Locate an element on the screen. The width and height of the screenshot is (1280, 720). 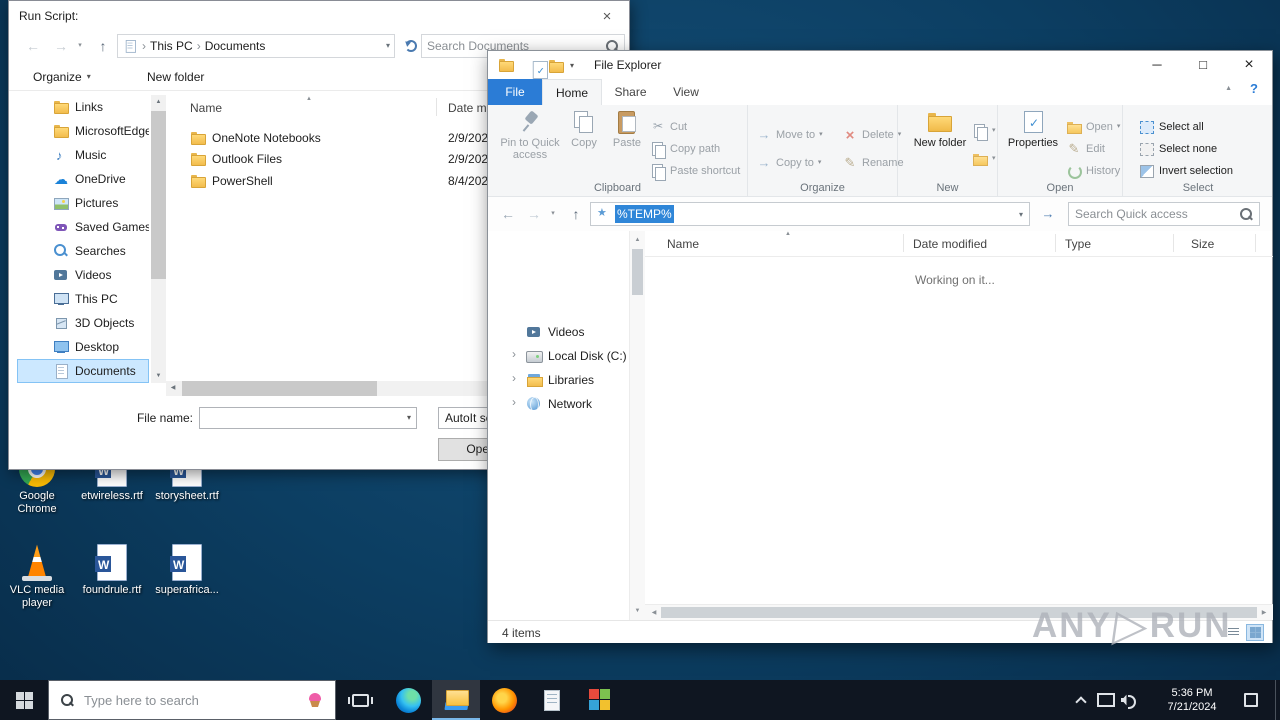
minimize-button is located at coordinates (1157, 65).